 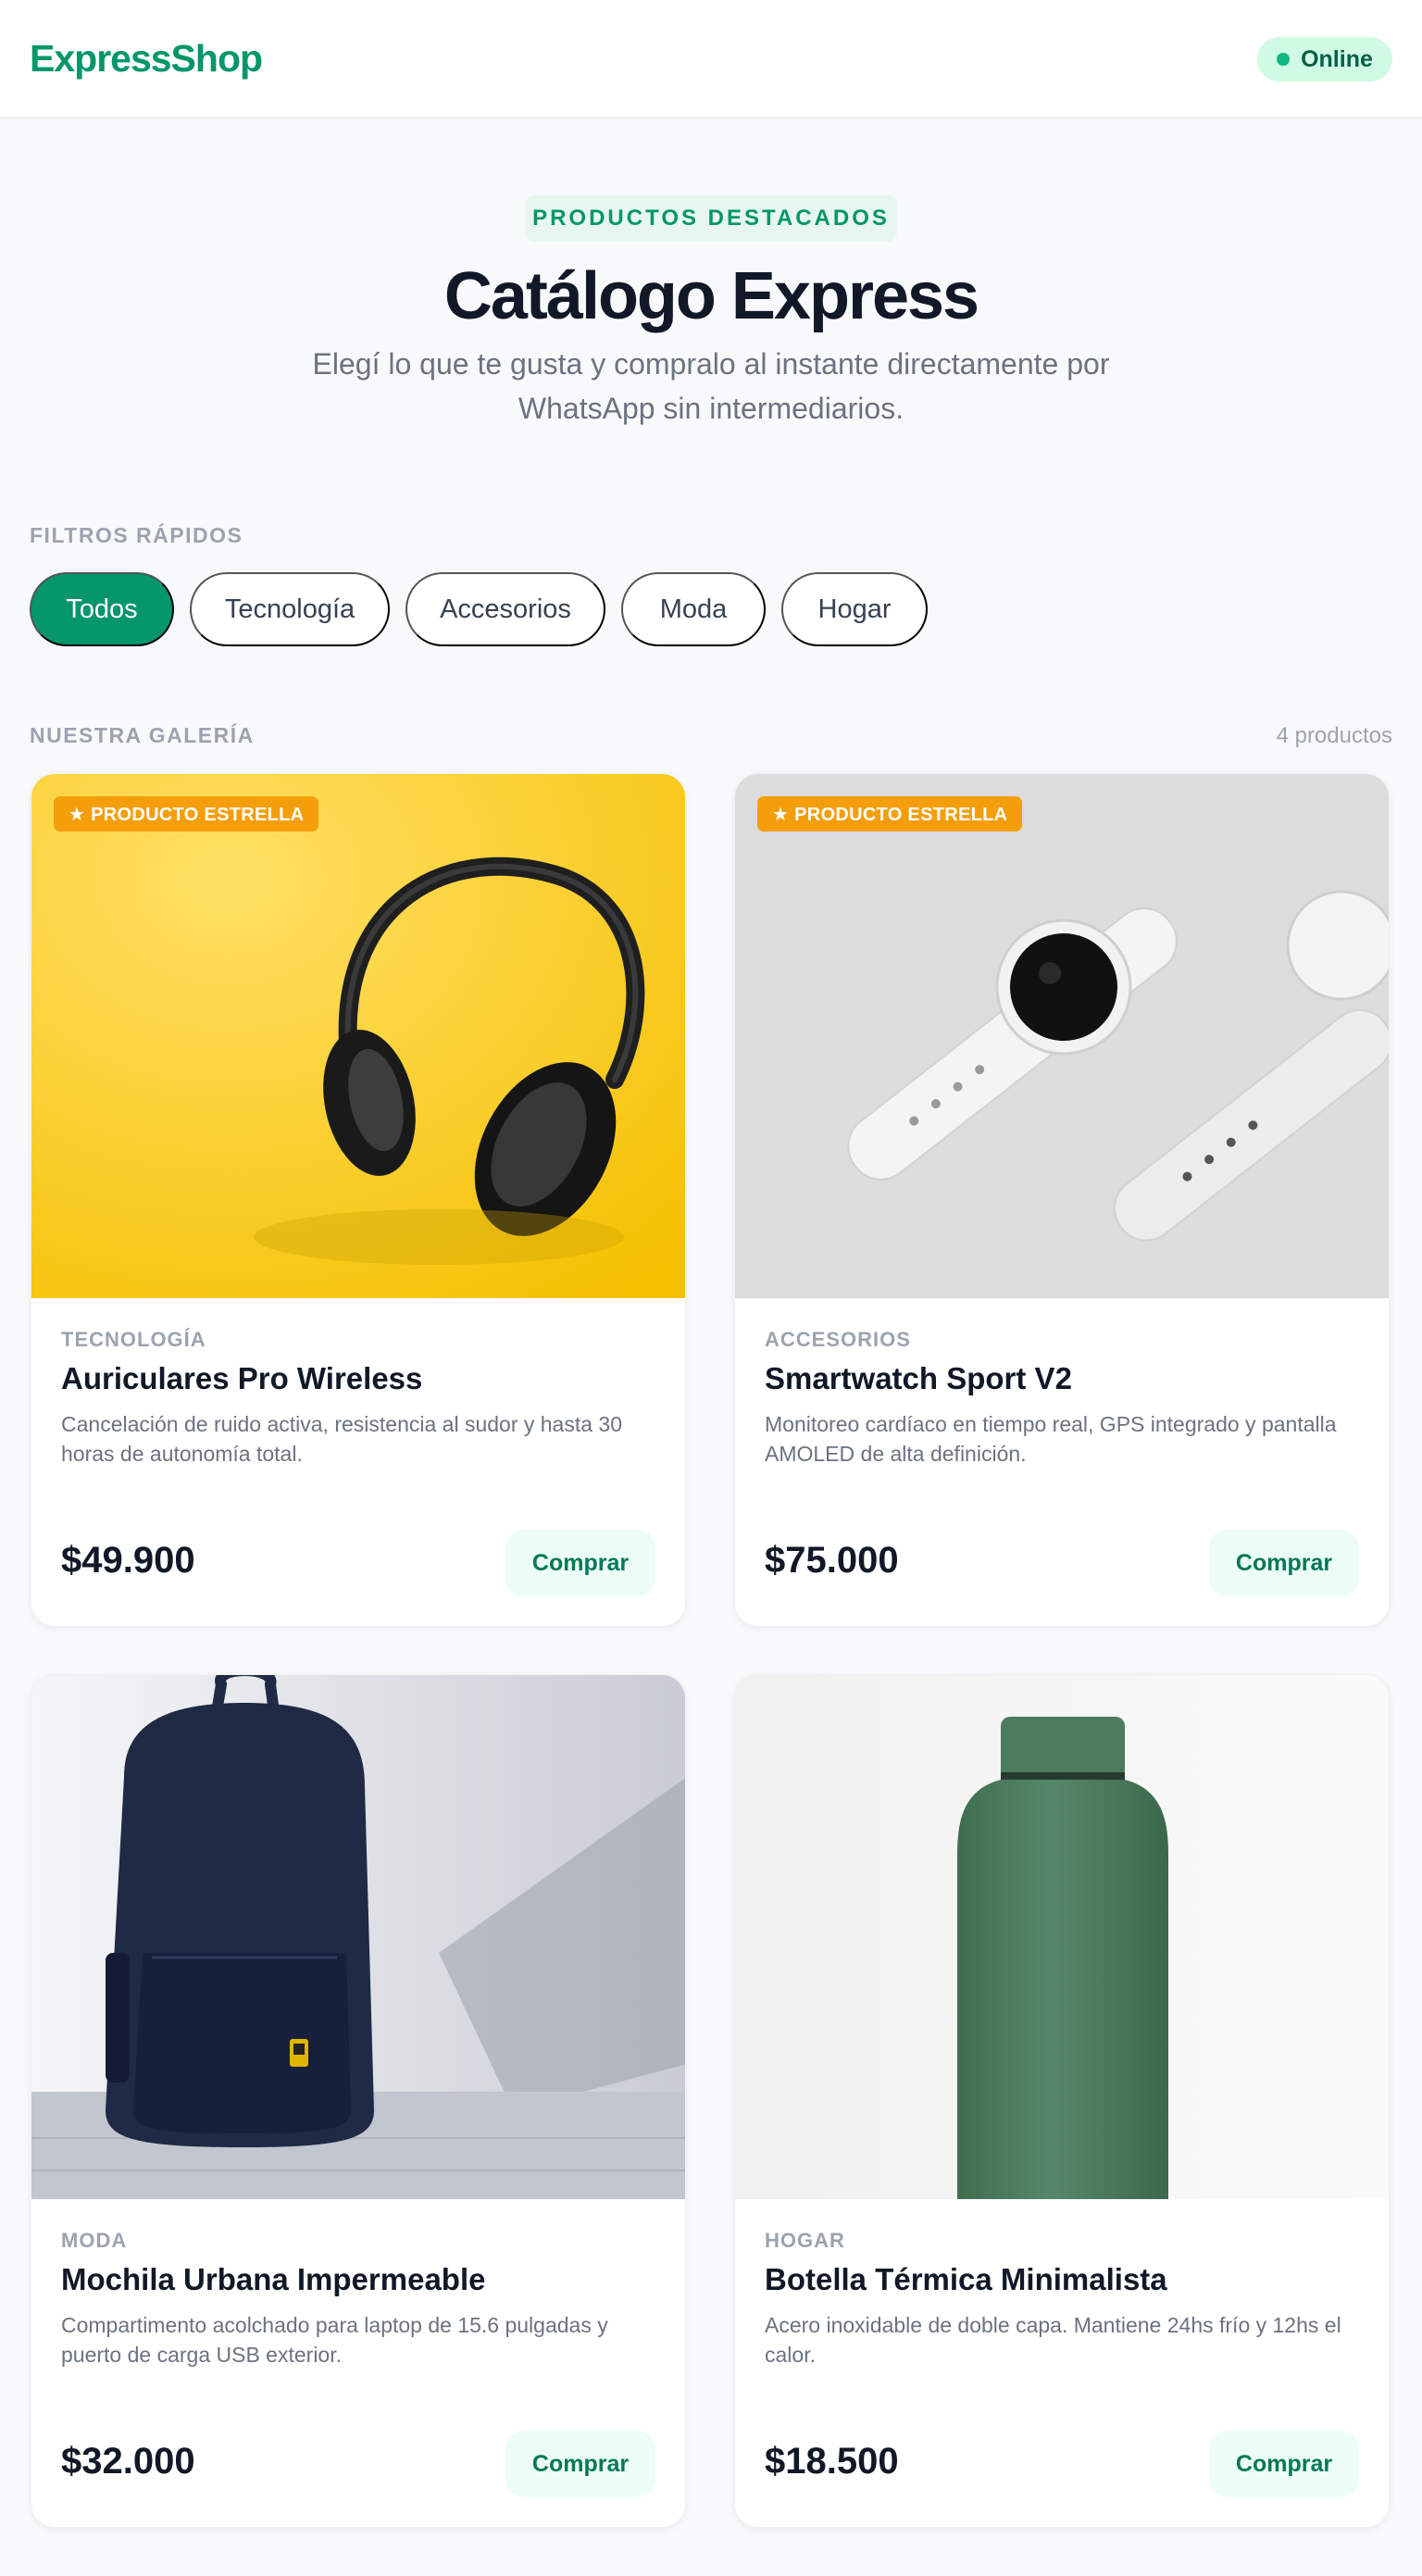 What do you see at coordinates (693, 609) in the screenshot?
I see `filter-chip-moda: Moda` at bounding box center [693, 609].